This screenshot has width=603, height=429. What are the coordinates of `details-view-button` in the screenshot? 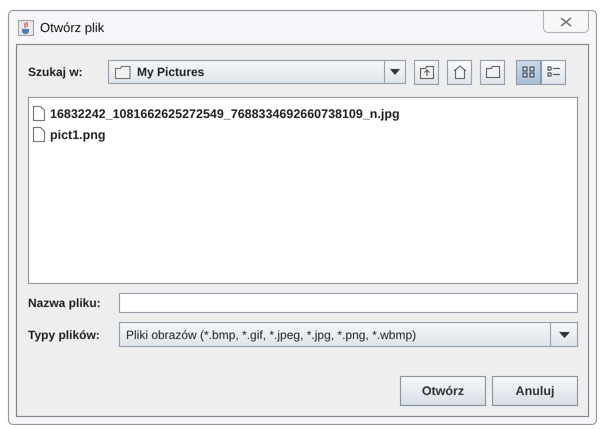 It's located at (553, 72).